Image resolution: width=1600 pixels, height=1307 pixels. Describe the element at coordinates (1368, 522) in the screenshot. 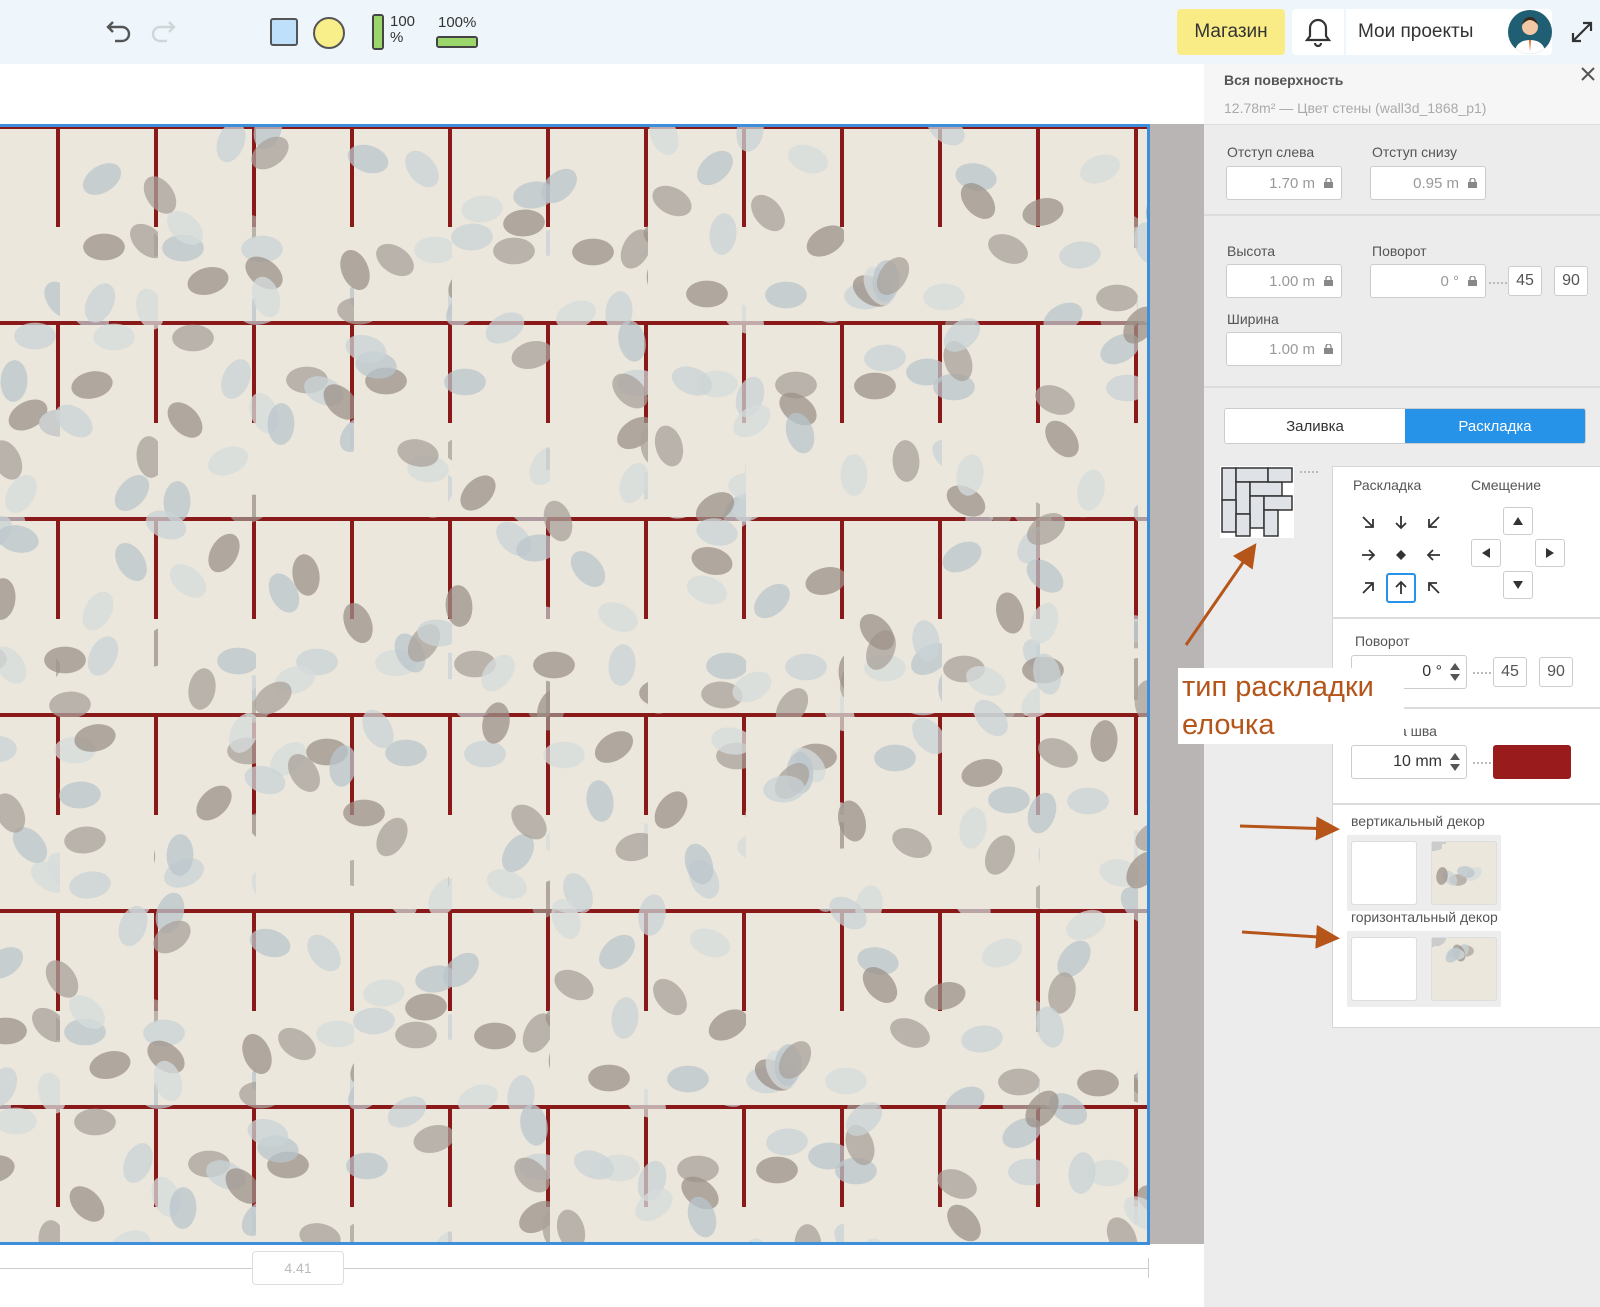

I see `anchor-top-left-arrow-icon` at that location.